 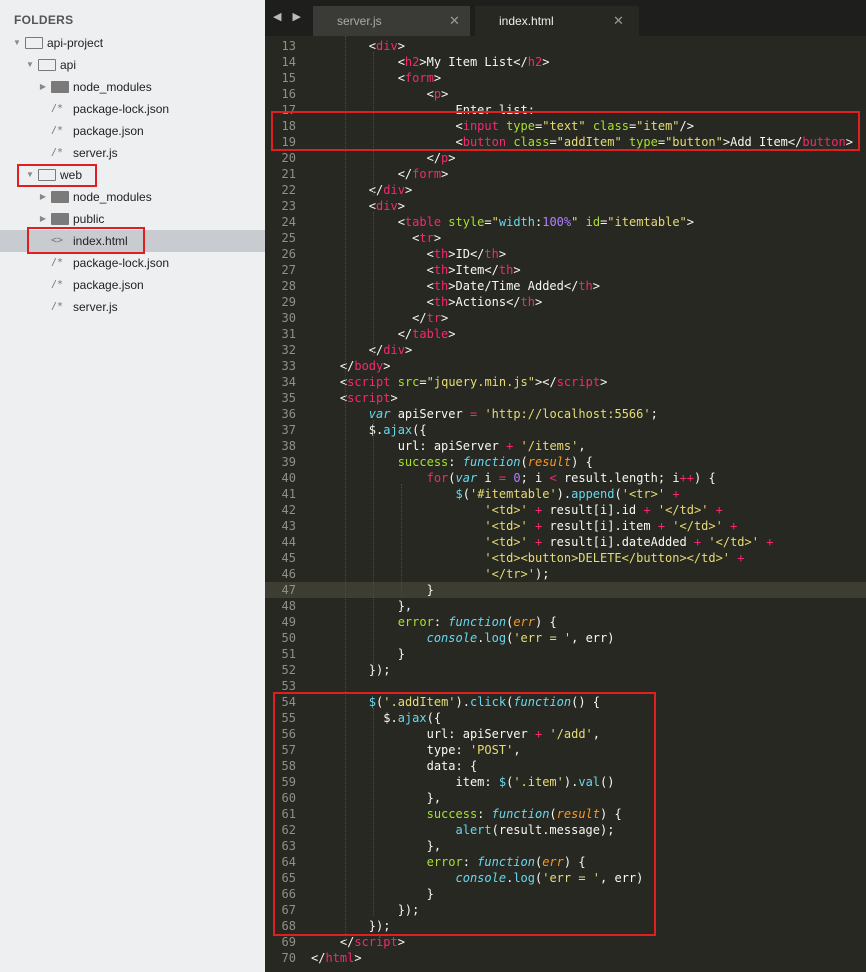 I want to click on code-line-59: 59 item: $('.item').val(), so click(x=565, y=782).